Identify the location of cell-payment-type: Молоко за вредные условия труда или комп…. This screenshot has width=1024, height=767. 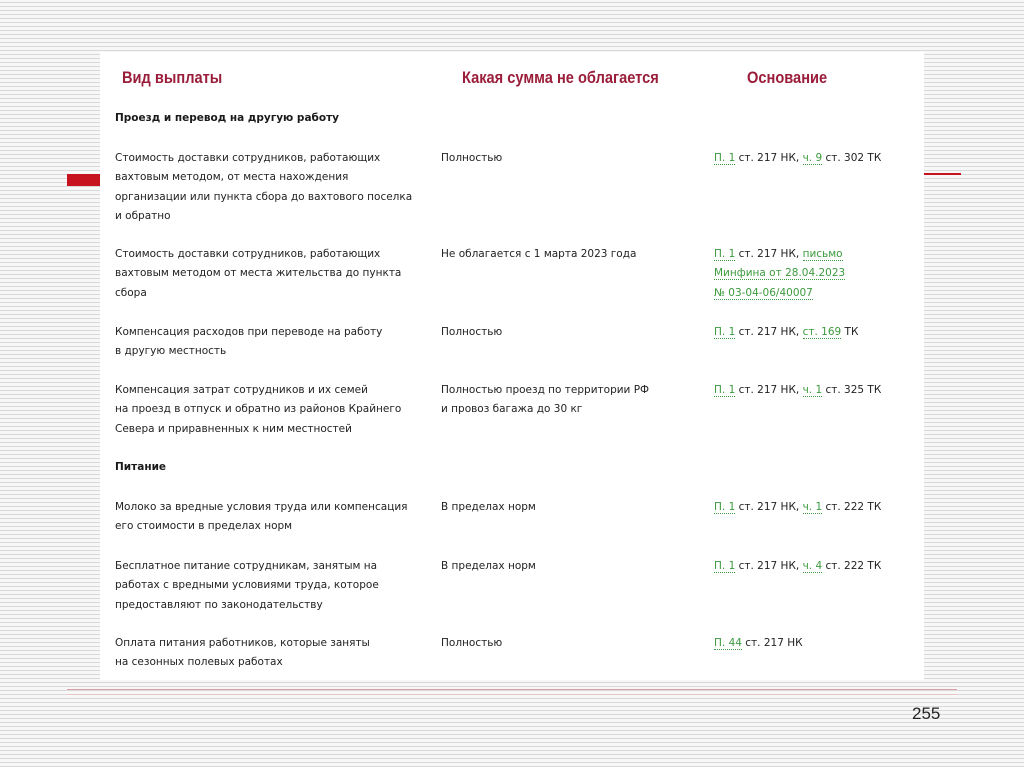
(267, 517).